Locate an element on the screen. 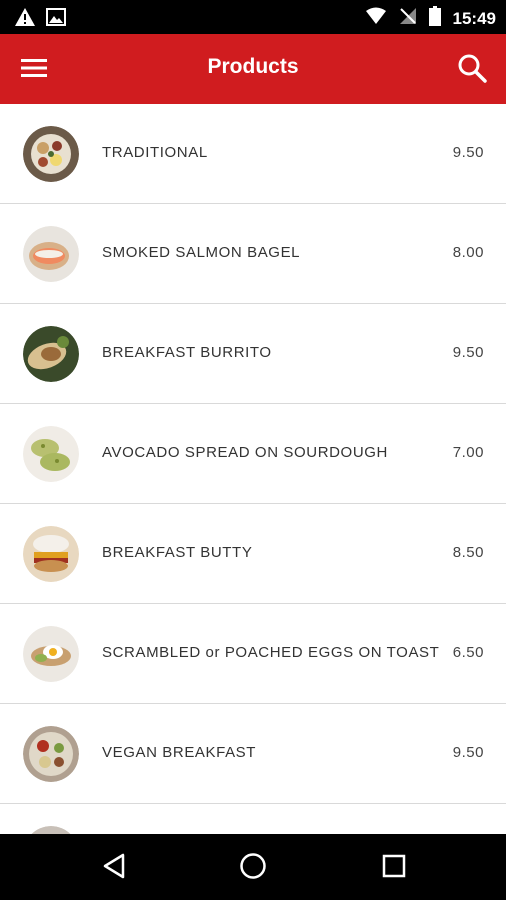  search-icon is located at coordinates (472, 70).